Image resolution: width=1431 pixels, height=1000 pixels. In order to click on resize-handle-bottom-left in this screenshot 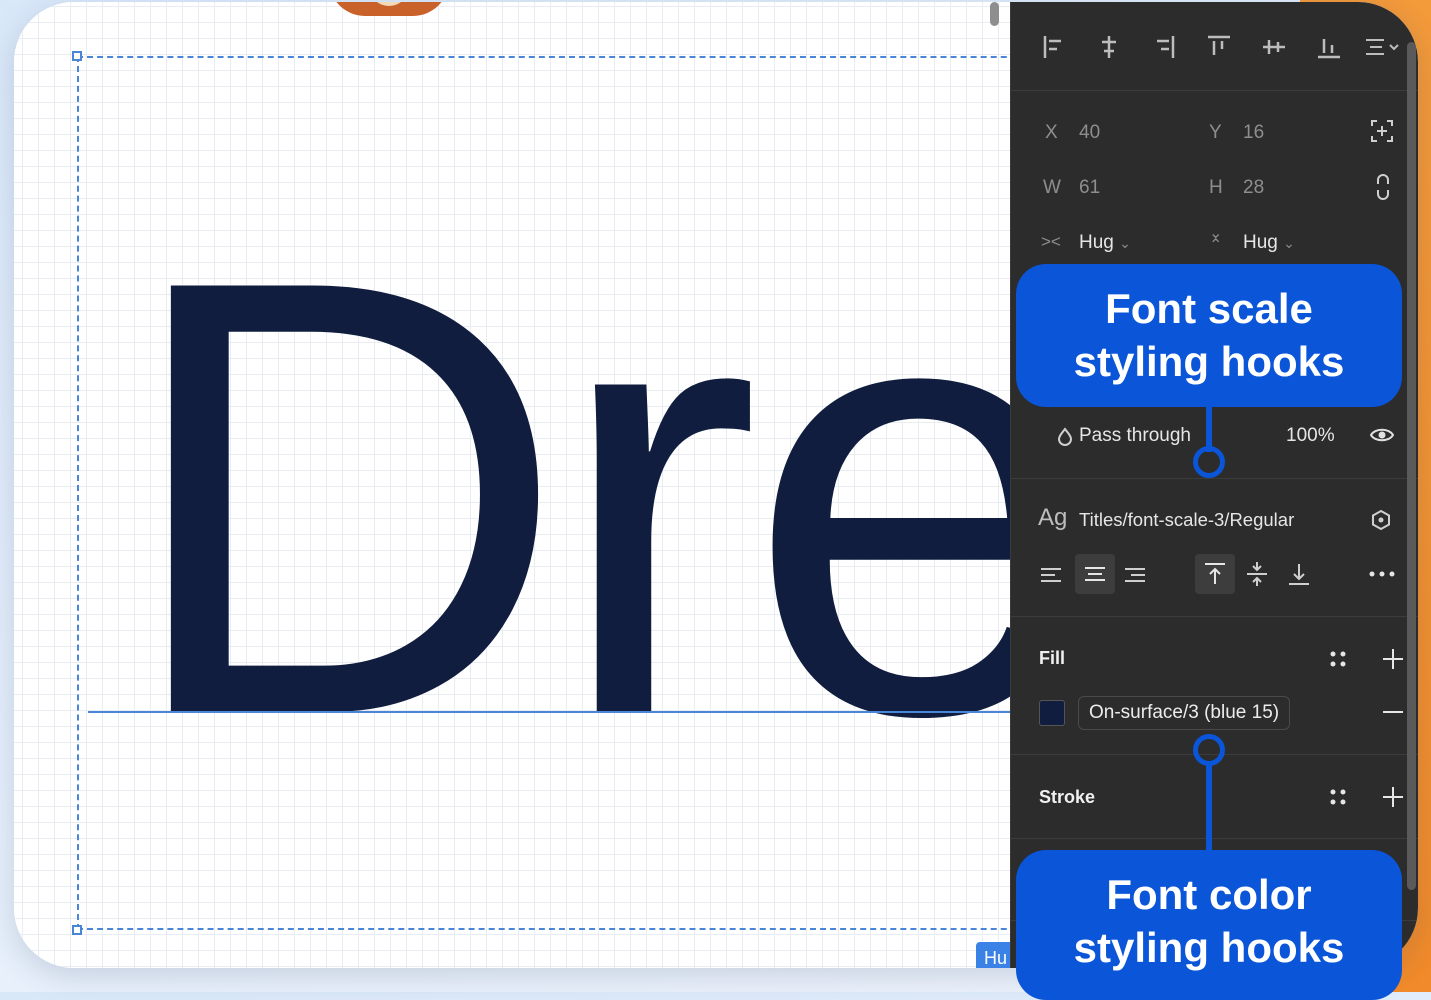, I will do `click(77, 930)`.